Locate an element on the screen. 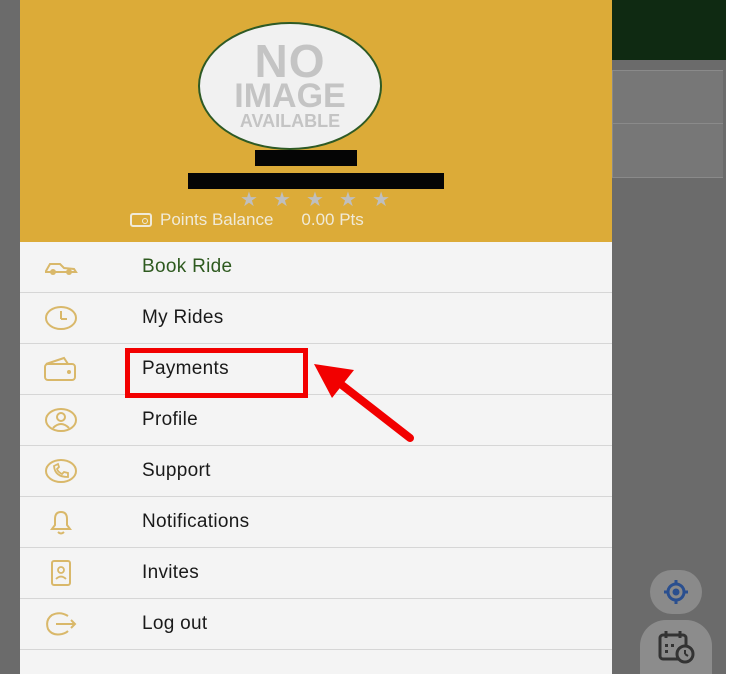  menu-item-book-ride: Book Ride is located at coordinates (316, 267).